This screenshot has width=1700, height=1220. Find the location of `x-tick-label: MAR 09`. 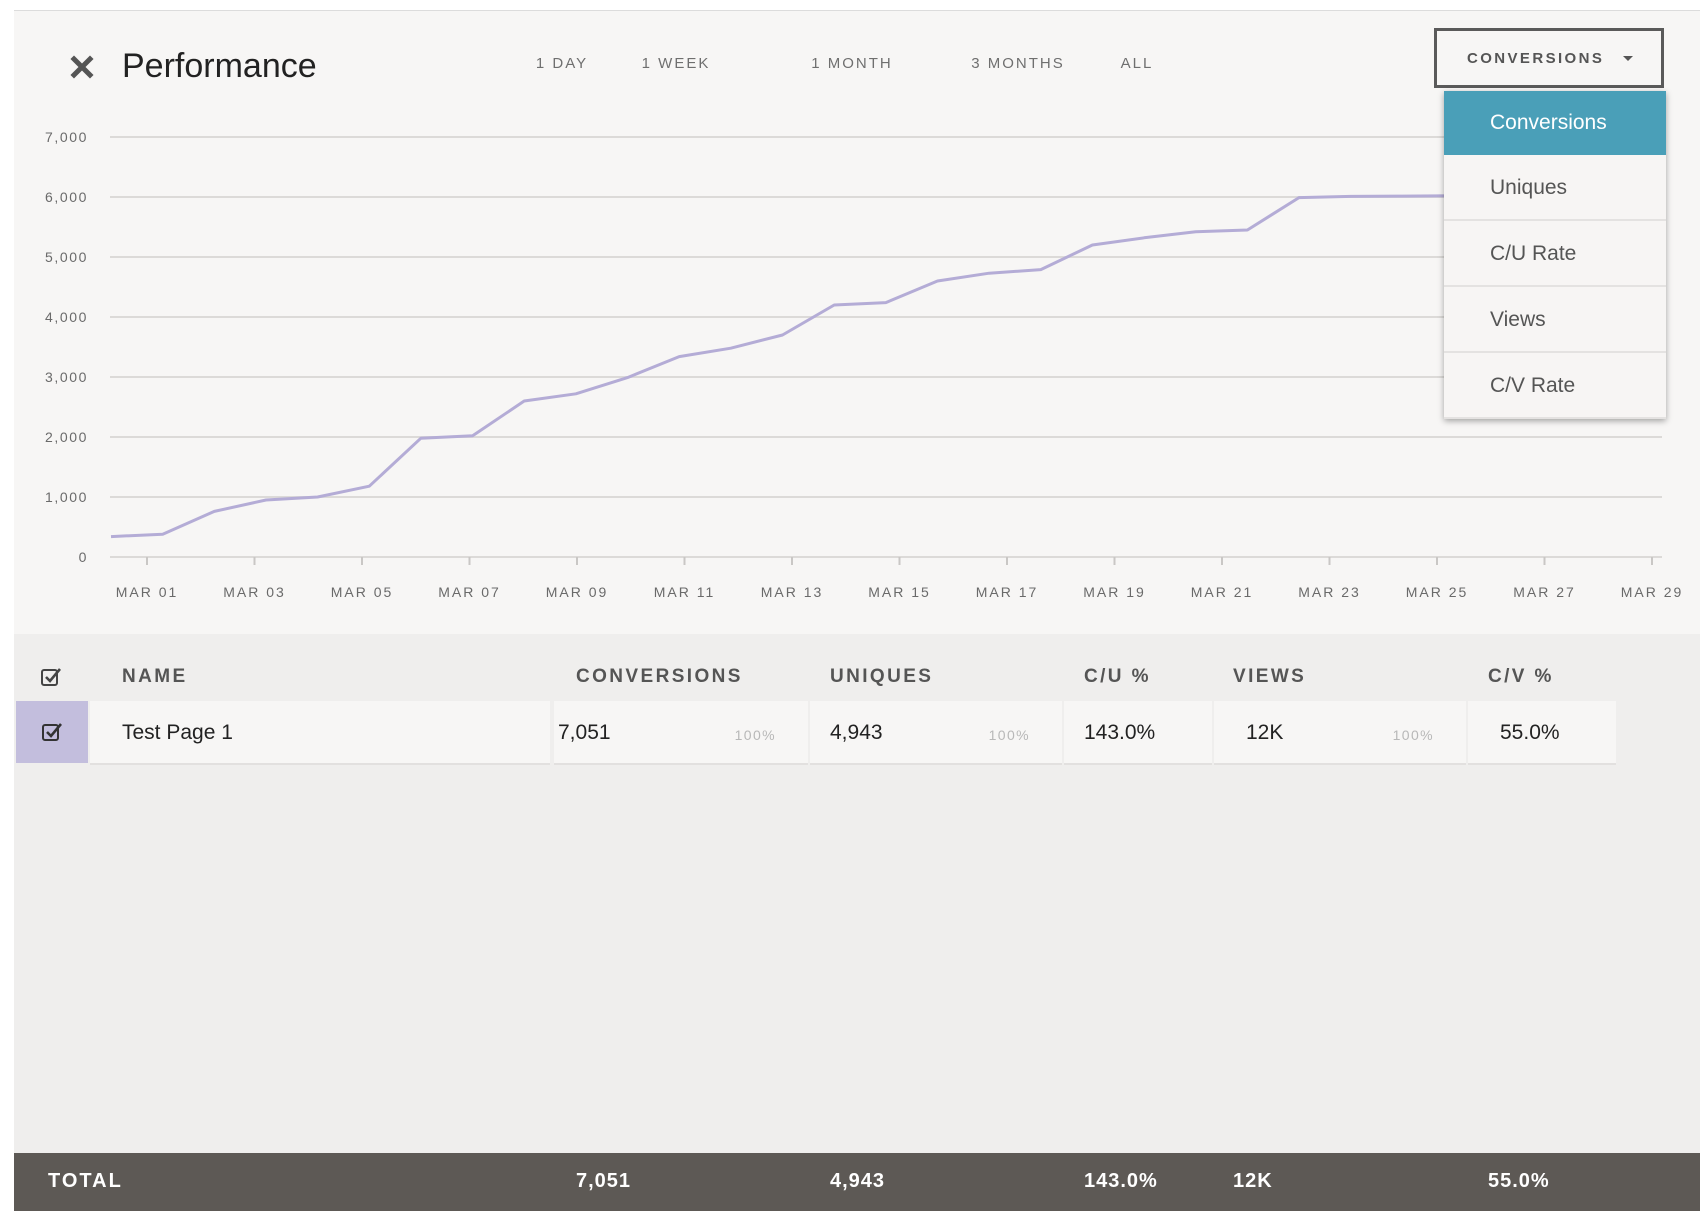

x-tick-label: MAR 09 is located at coordinates (577, 592).